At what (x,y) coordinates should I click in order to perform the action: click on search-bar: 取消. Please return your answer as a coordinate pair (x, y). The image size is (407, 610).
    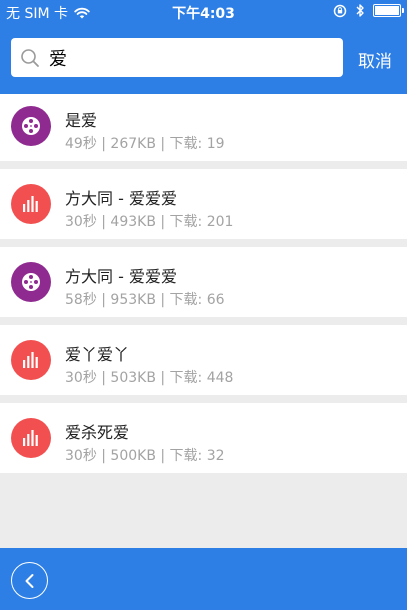
    Looking at the image, I should click on (209, 58).